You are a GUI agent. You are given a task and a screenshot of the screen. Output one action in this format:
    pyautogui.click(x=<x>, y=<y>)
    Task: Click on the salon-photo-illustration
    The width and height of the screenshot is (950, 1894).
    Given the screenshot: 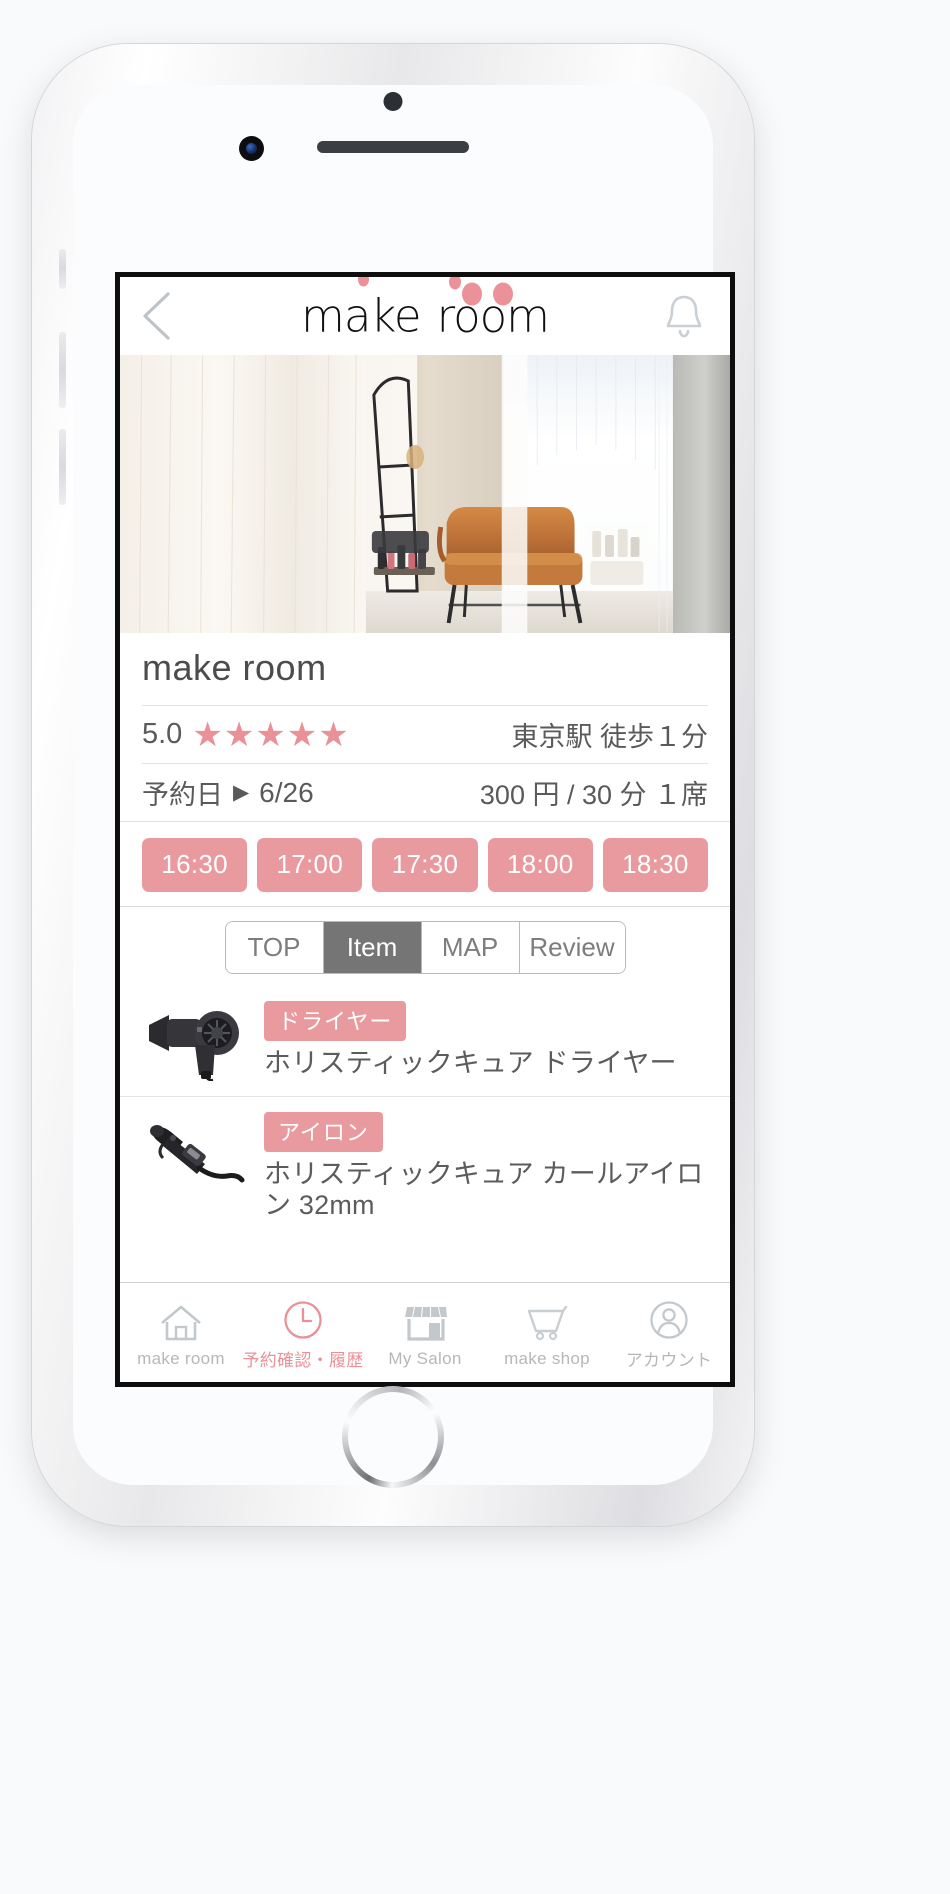 What is the action you would take?
    pyautogui.click(x=425, y=494)
    